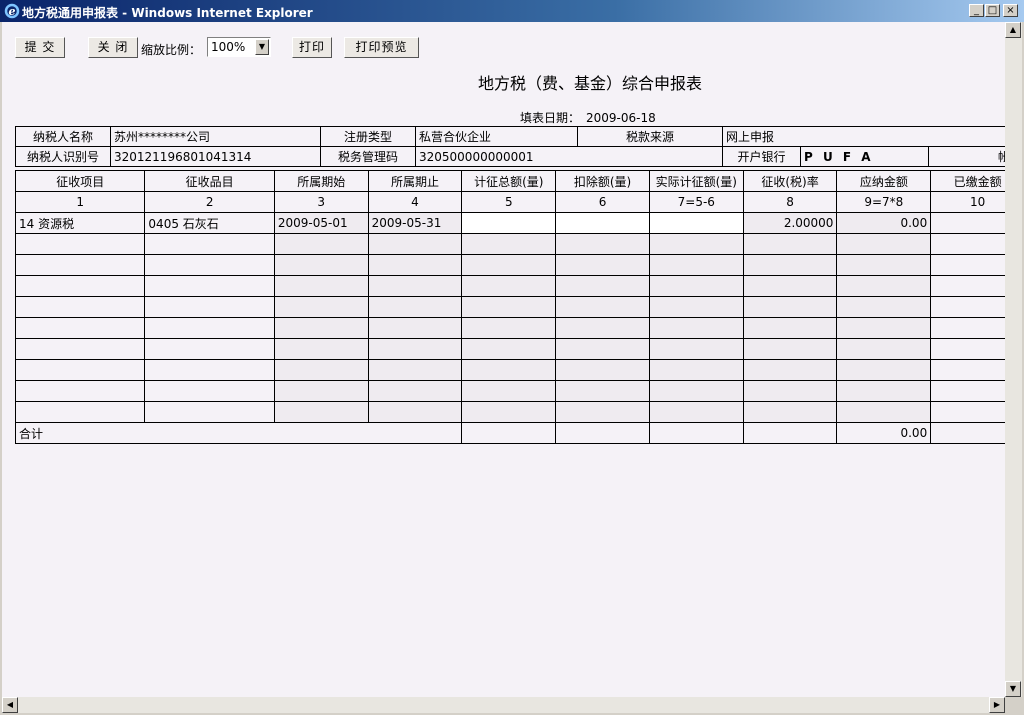  What do you see at coordinates (228, 47) in the screenshot?
I see `zoom-value: 100%` at bounding box center [228, 47].